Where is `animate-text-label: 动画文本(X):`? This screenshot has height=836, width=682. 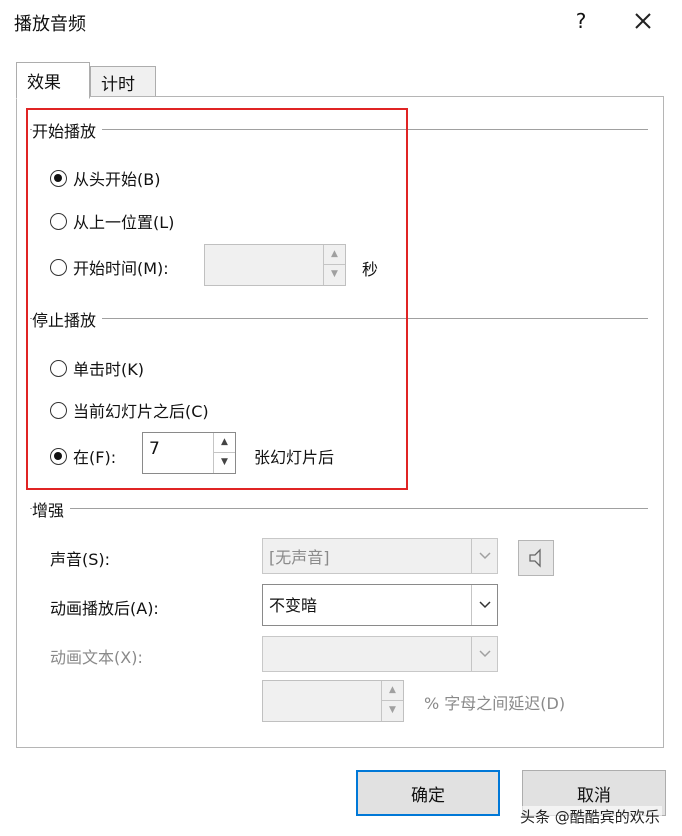
animate-text-label: 动画文本(X): is located at coordinates (96, 657).